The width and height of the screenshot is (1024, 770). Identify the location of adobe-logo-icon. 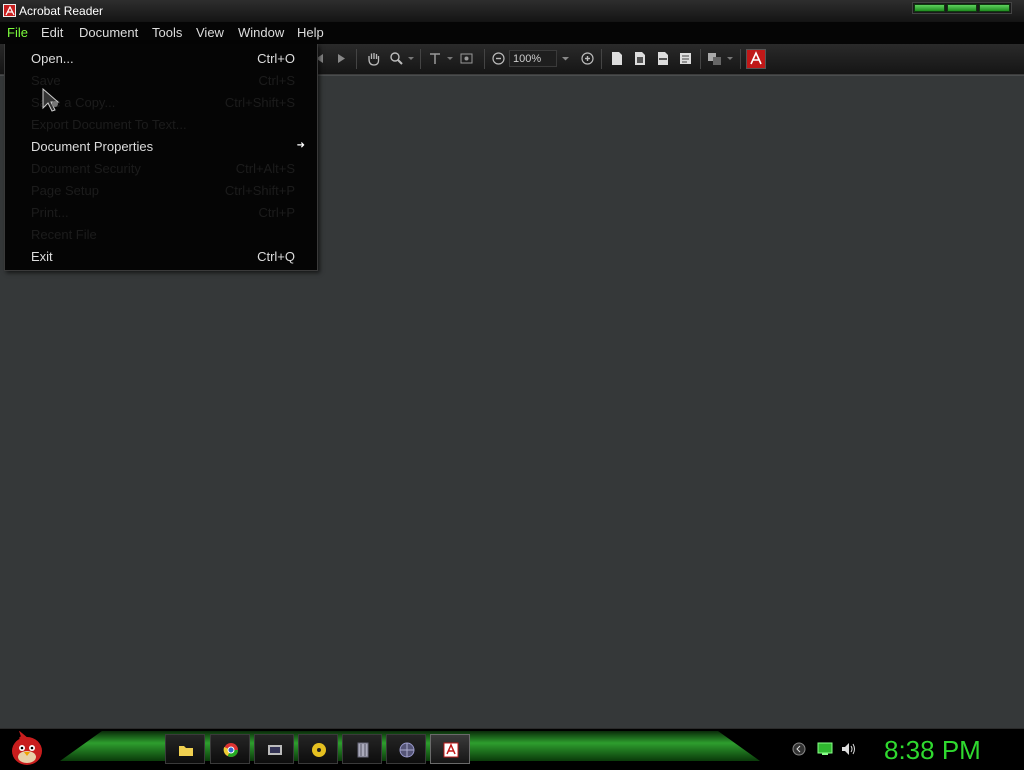
(756, 59).